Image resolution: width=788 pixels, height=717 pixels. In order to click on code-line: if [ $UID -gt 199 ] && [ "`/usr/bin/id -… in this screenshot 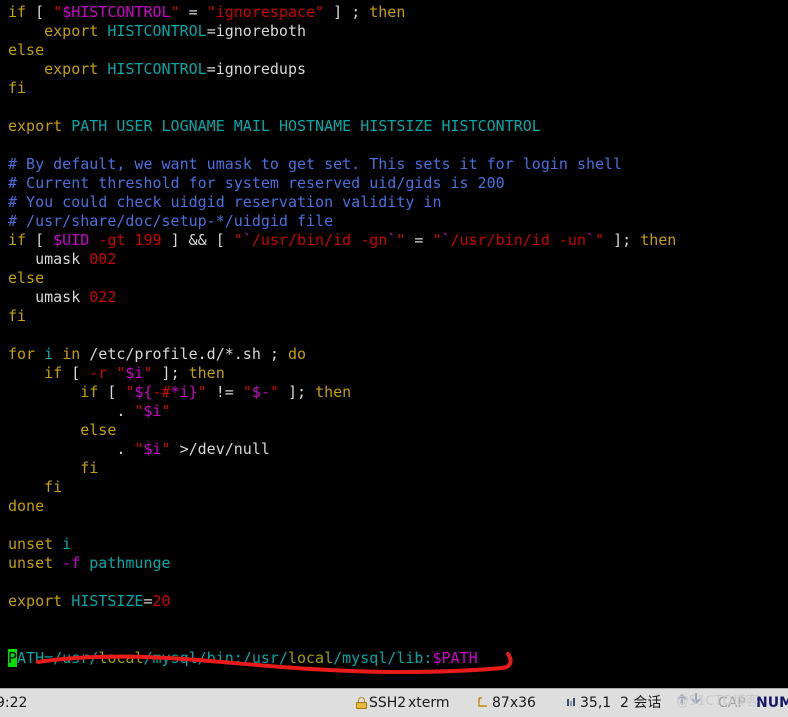, I will do `click(342, 240)`.